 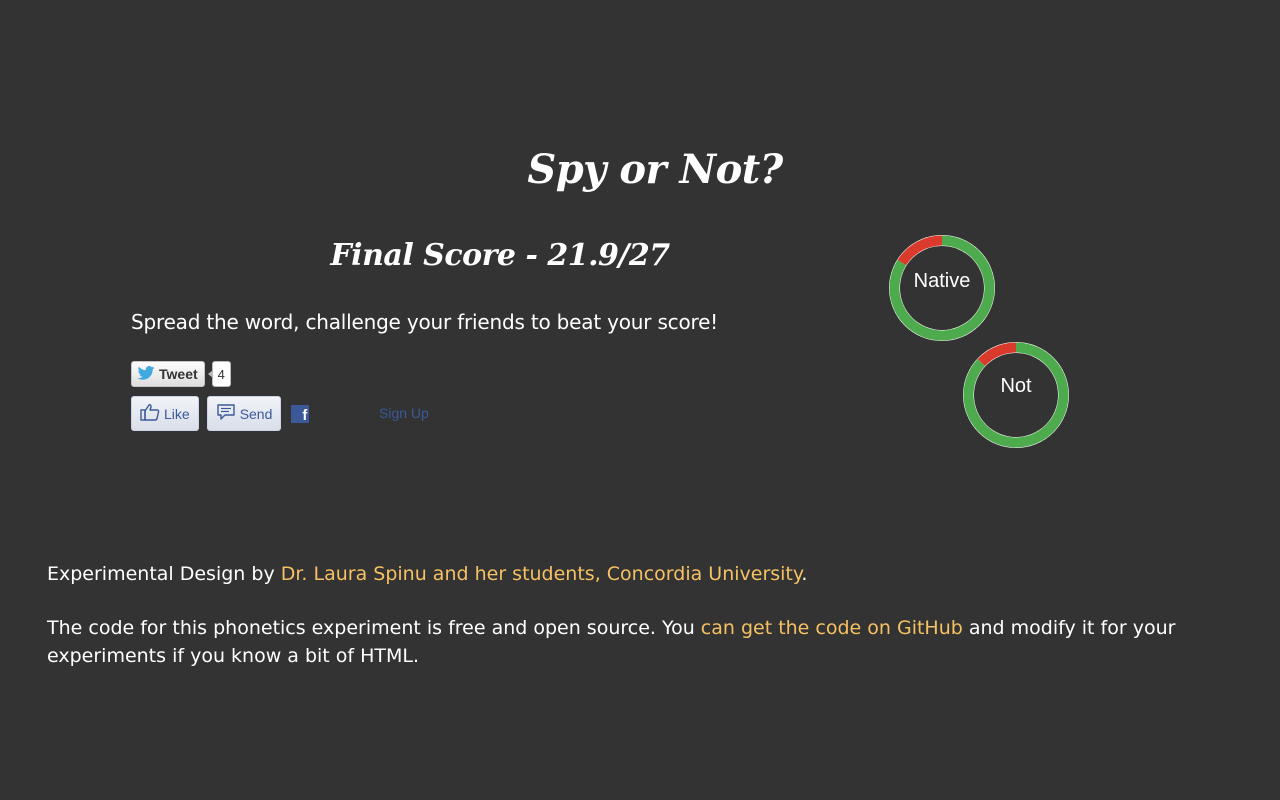 I want to click on final-score: Final Score - 21.9/27, so click(x=500, y=255).